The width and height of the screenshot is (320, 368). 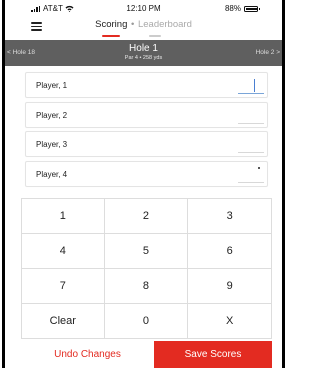 I want to click on keypad-key-9: 9, so click(x=230, y=286).